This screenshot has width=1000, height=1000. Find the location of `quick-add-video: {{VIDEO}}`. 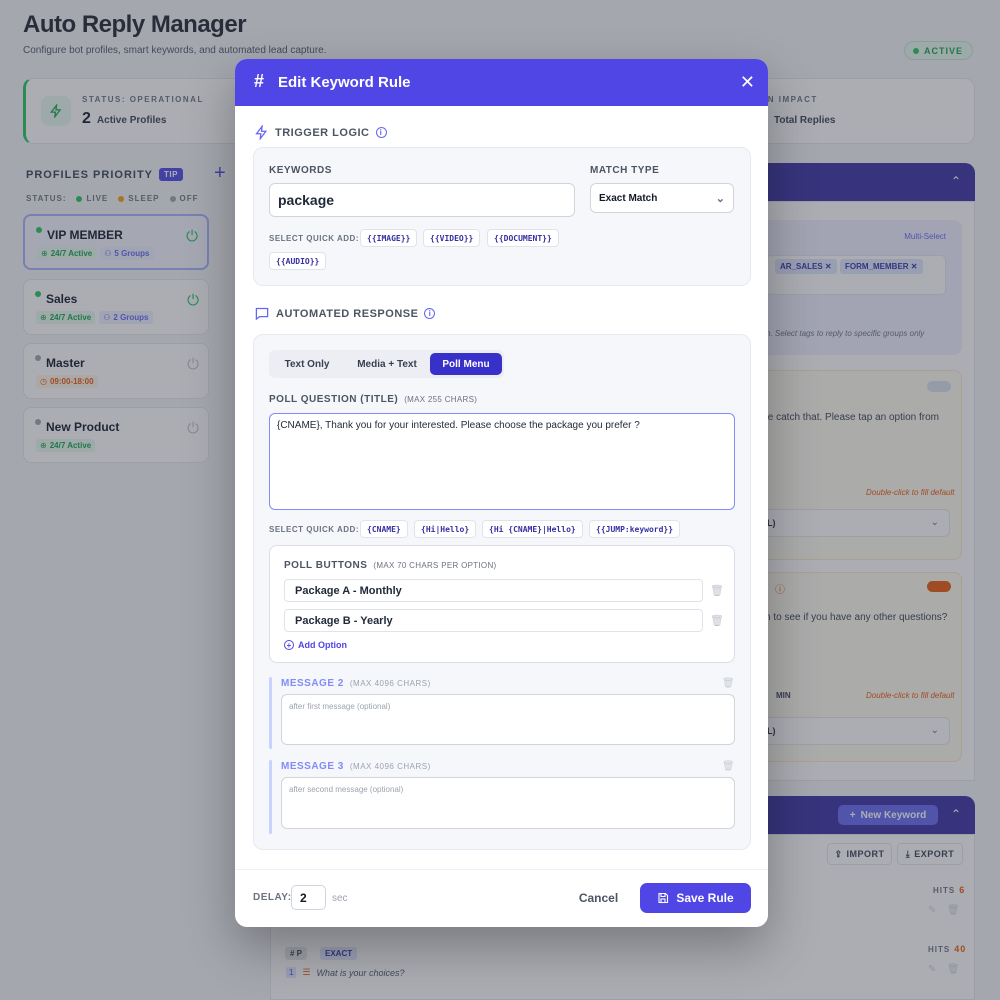

quick-add-video: {{VIDEO}} is located at coordinates (452, 238).